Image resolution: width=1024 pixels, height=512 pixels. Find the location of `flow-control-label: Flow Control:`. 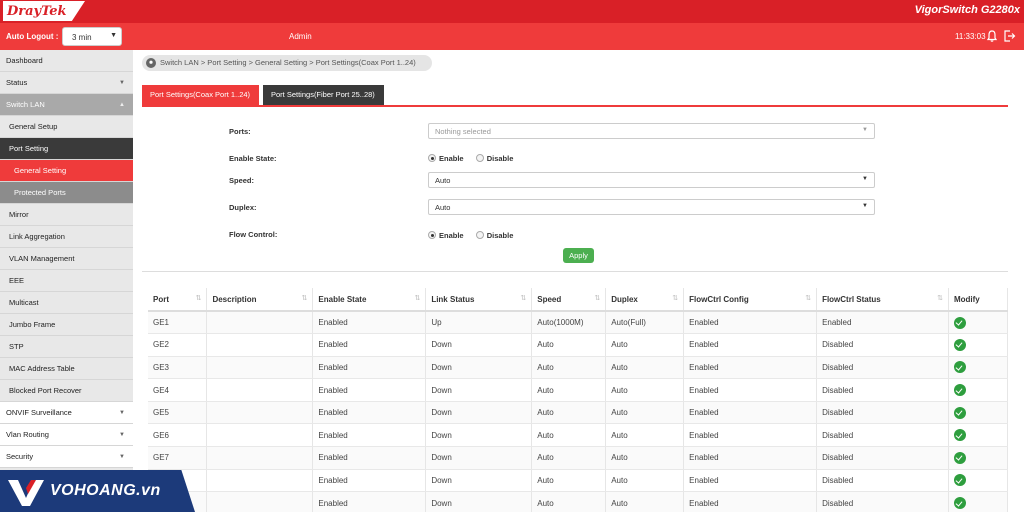

flow-control-label: Flow Control: is located at coordinates (253, 234).